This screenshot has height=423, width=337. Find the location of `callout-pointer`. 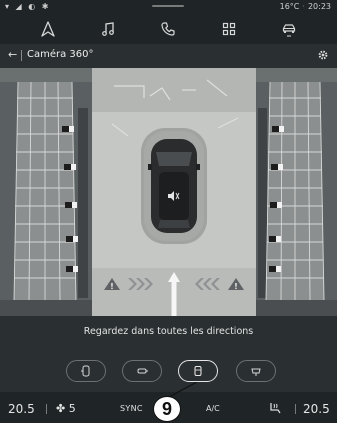

callout-pointer is located at coordinates (182, 390).